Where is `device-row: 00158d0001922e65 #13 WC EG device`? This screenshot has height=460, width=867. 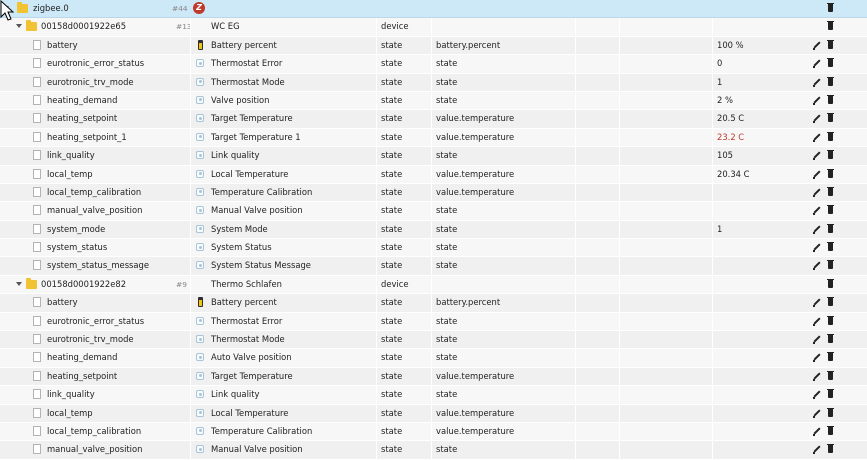
device-row: 00158d0001922e65 #13 WC EG device is located at coordinates (433, 27).